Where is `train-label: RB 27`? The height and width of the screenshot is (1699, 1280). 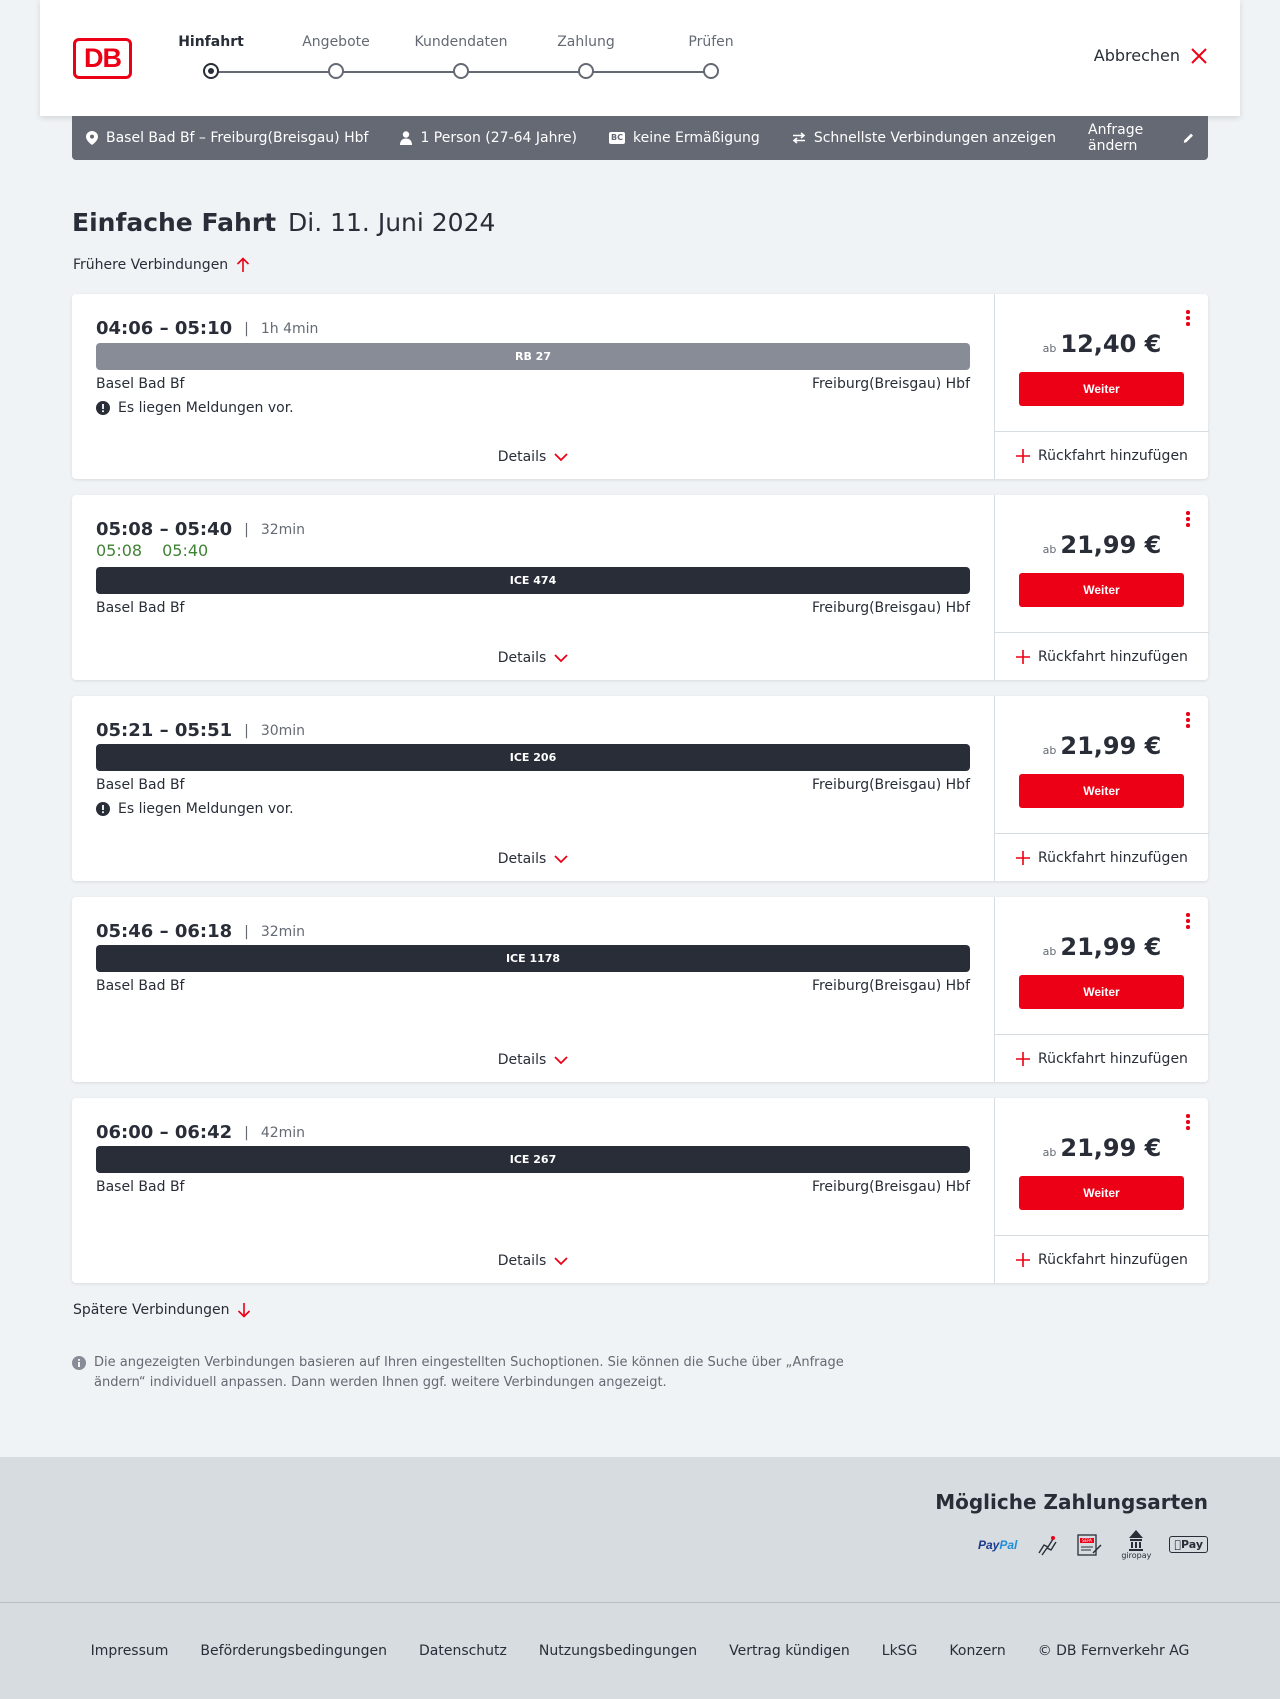
train-label: RB 27 is located at coordinates (533, 356).